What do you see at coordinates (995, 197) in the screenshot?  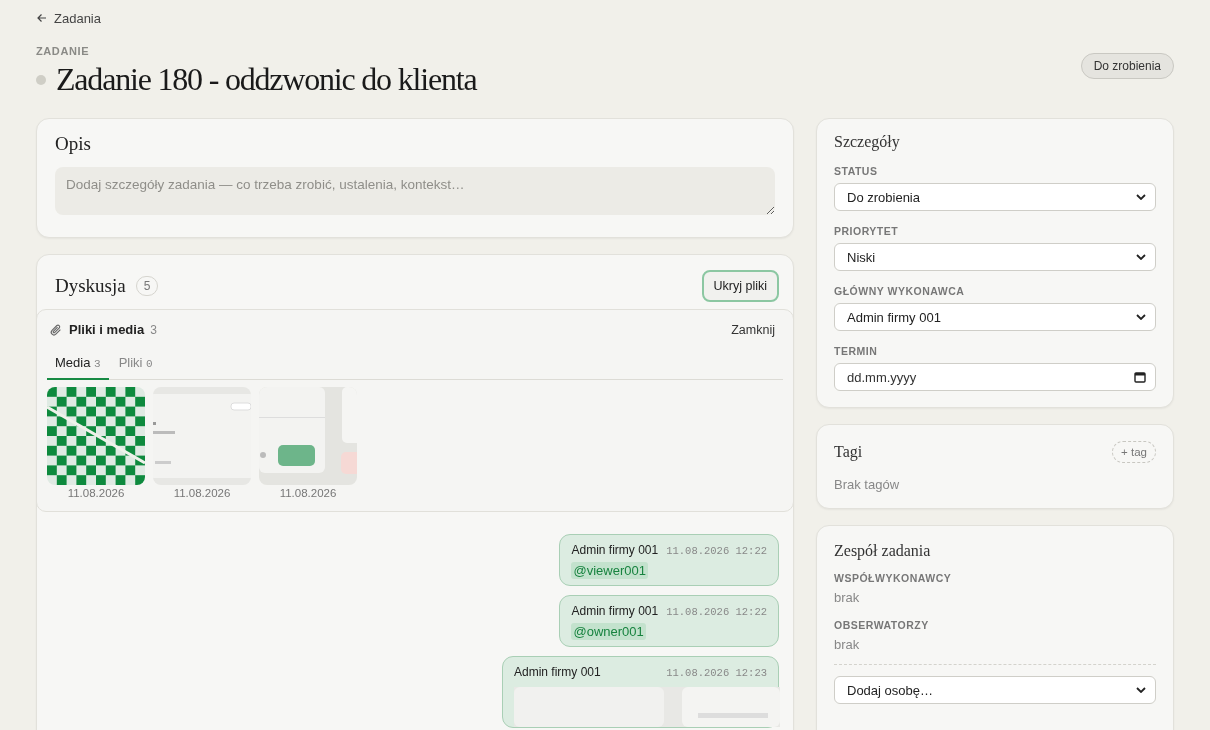 I see `select-field: Do zrobienia` at bounding box center [995, 197].